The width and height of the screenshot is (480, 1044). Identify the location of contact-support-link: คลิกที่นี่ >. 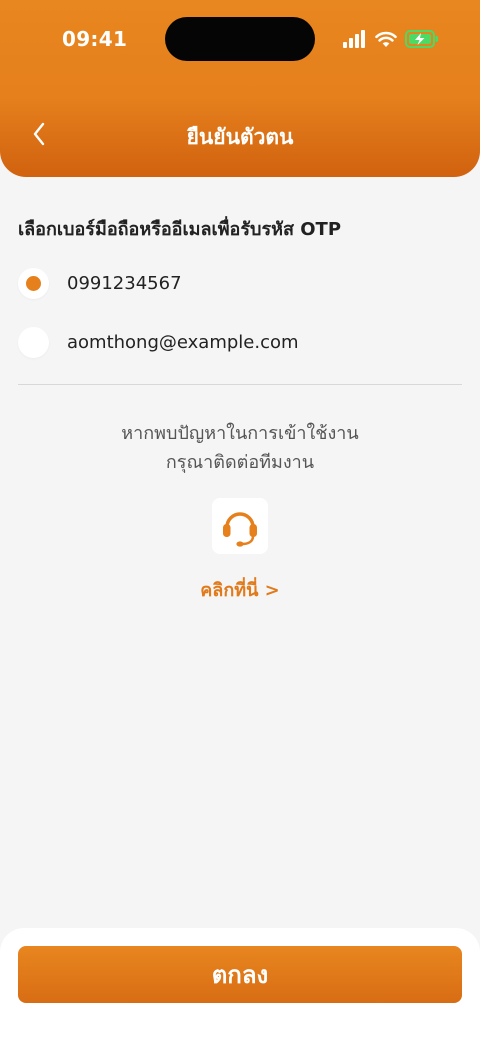
(240, 589).